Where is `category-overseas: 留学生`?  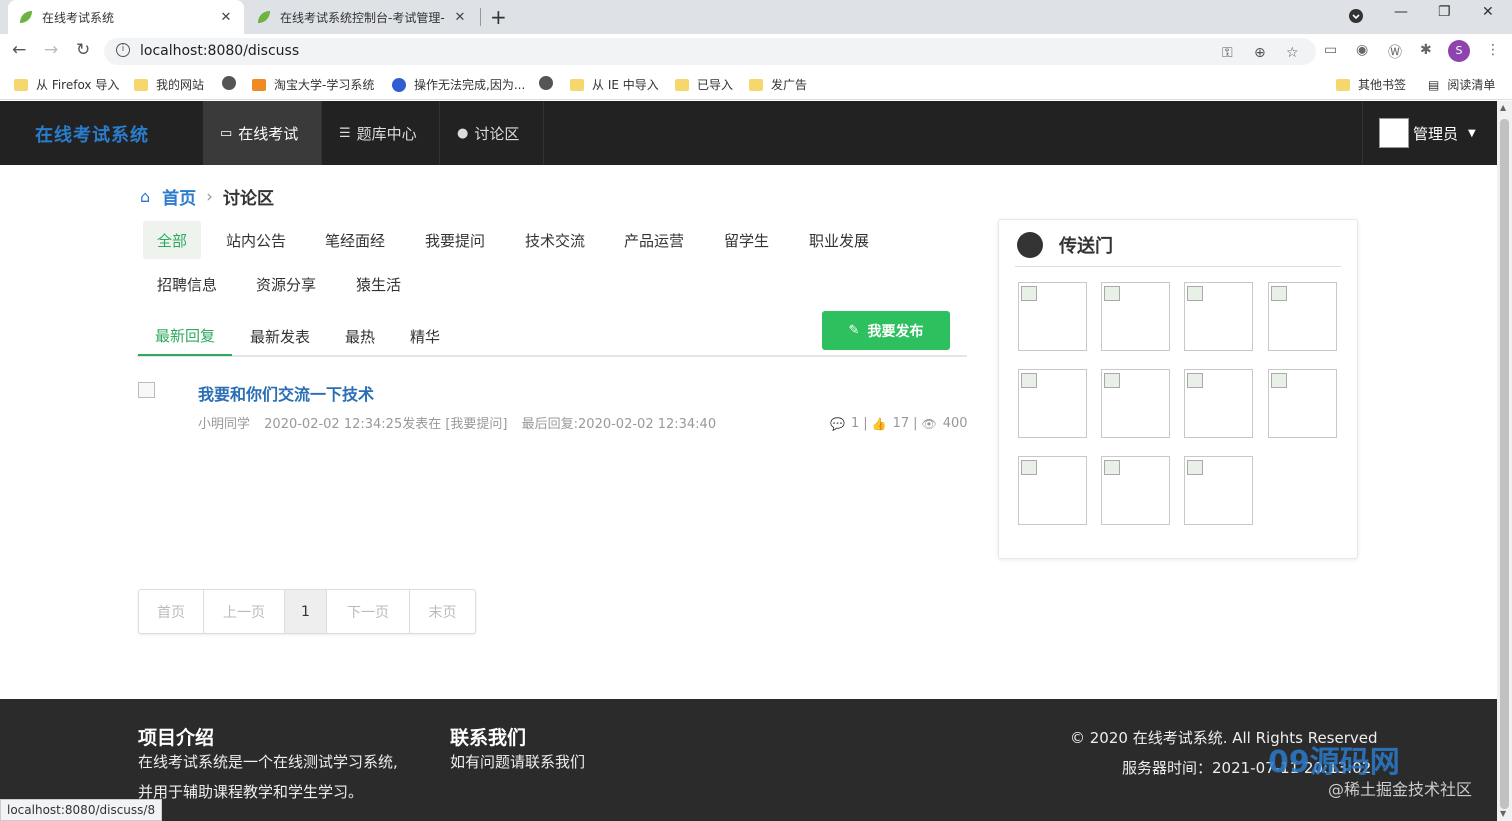 category-overseas: 留学生 is located at coordinates (746, 240).